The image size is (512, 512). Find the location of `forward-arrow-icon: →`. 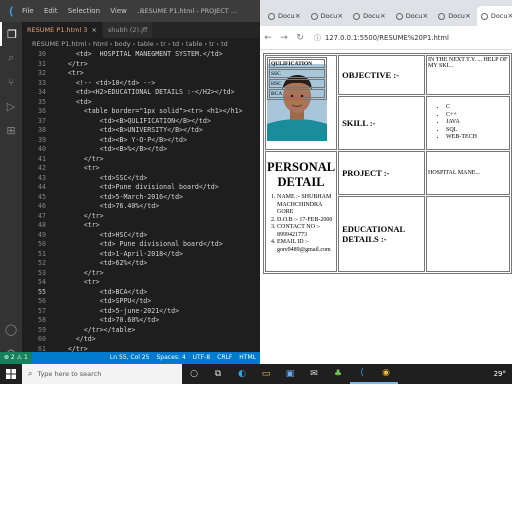

forward-arrow-icon: → is located at coordinates (284, 38).